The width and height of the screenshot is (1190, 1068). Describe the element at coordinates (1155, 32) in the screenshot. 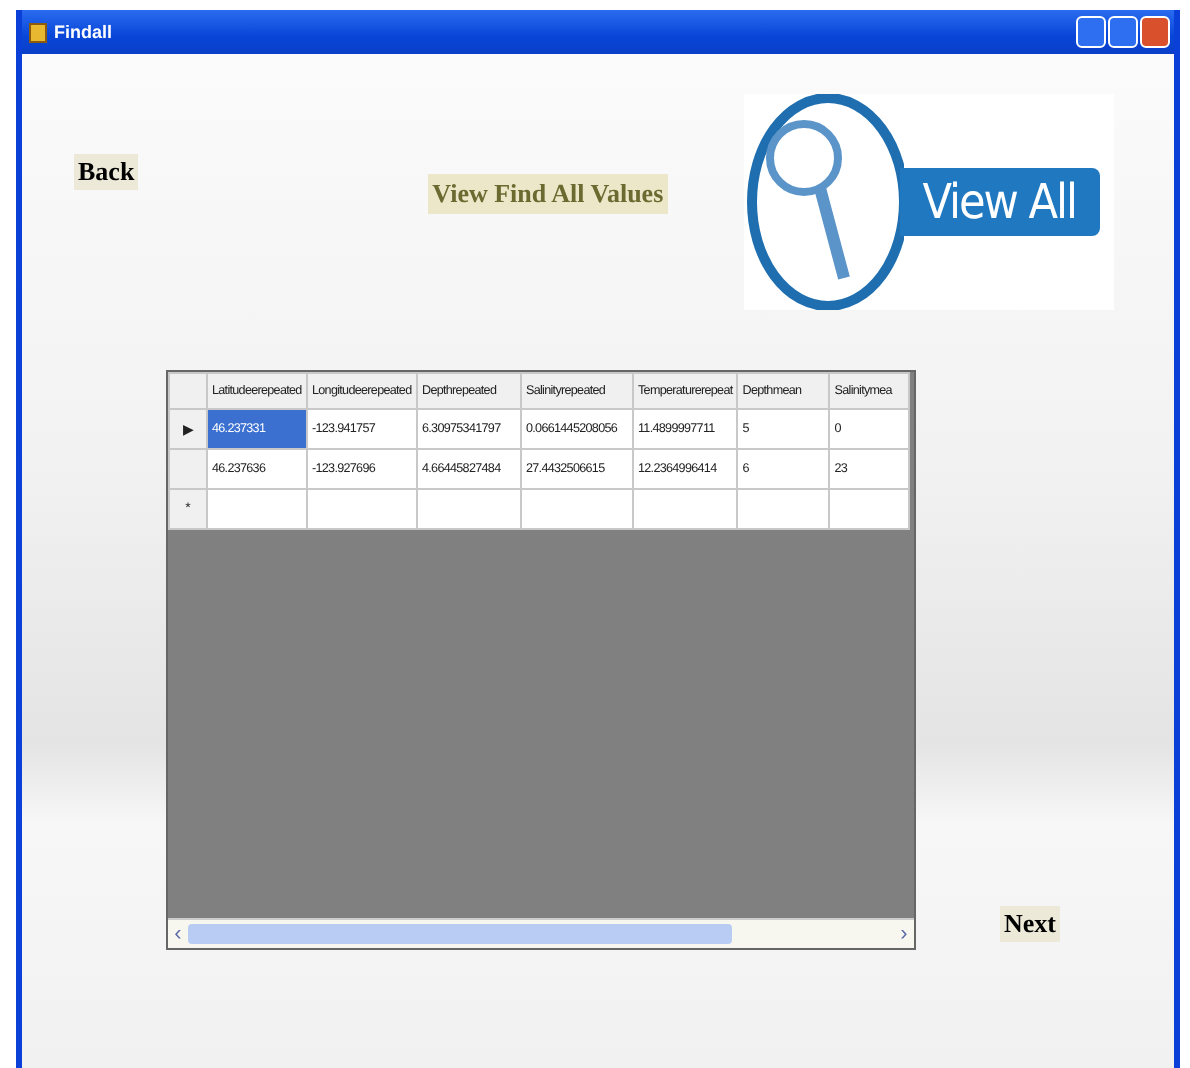

I see `close-button` at that location.